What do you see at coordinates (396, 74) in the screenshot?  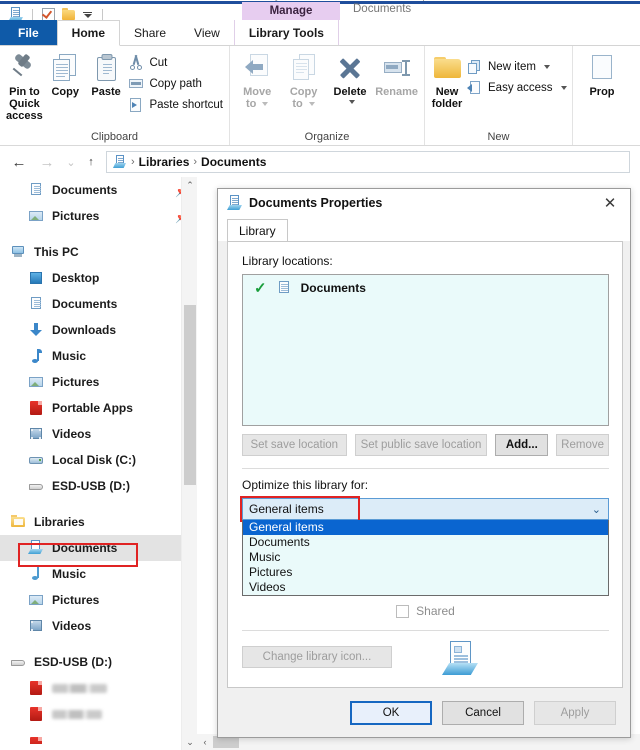 I see `rename-button: Rename` at bounding box center [396, 74].